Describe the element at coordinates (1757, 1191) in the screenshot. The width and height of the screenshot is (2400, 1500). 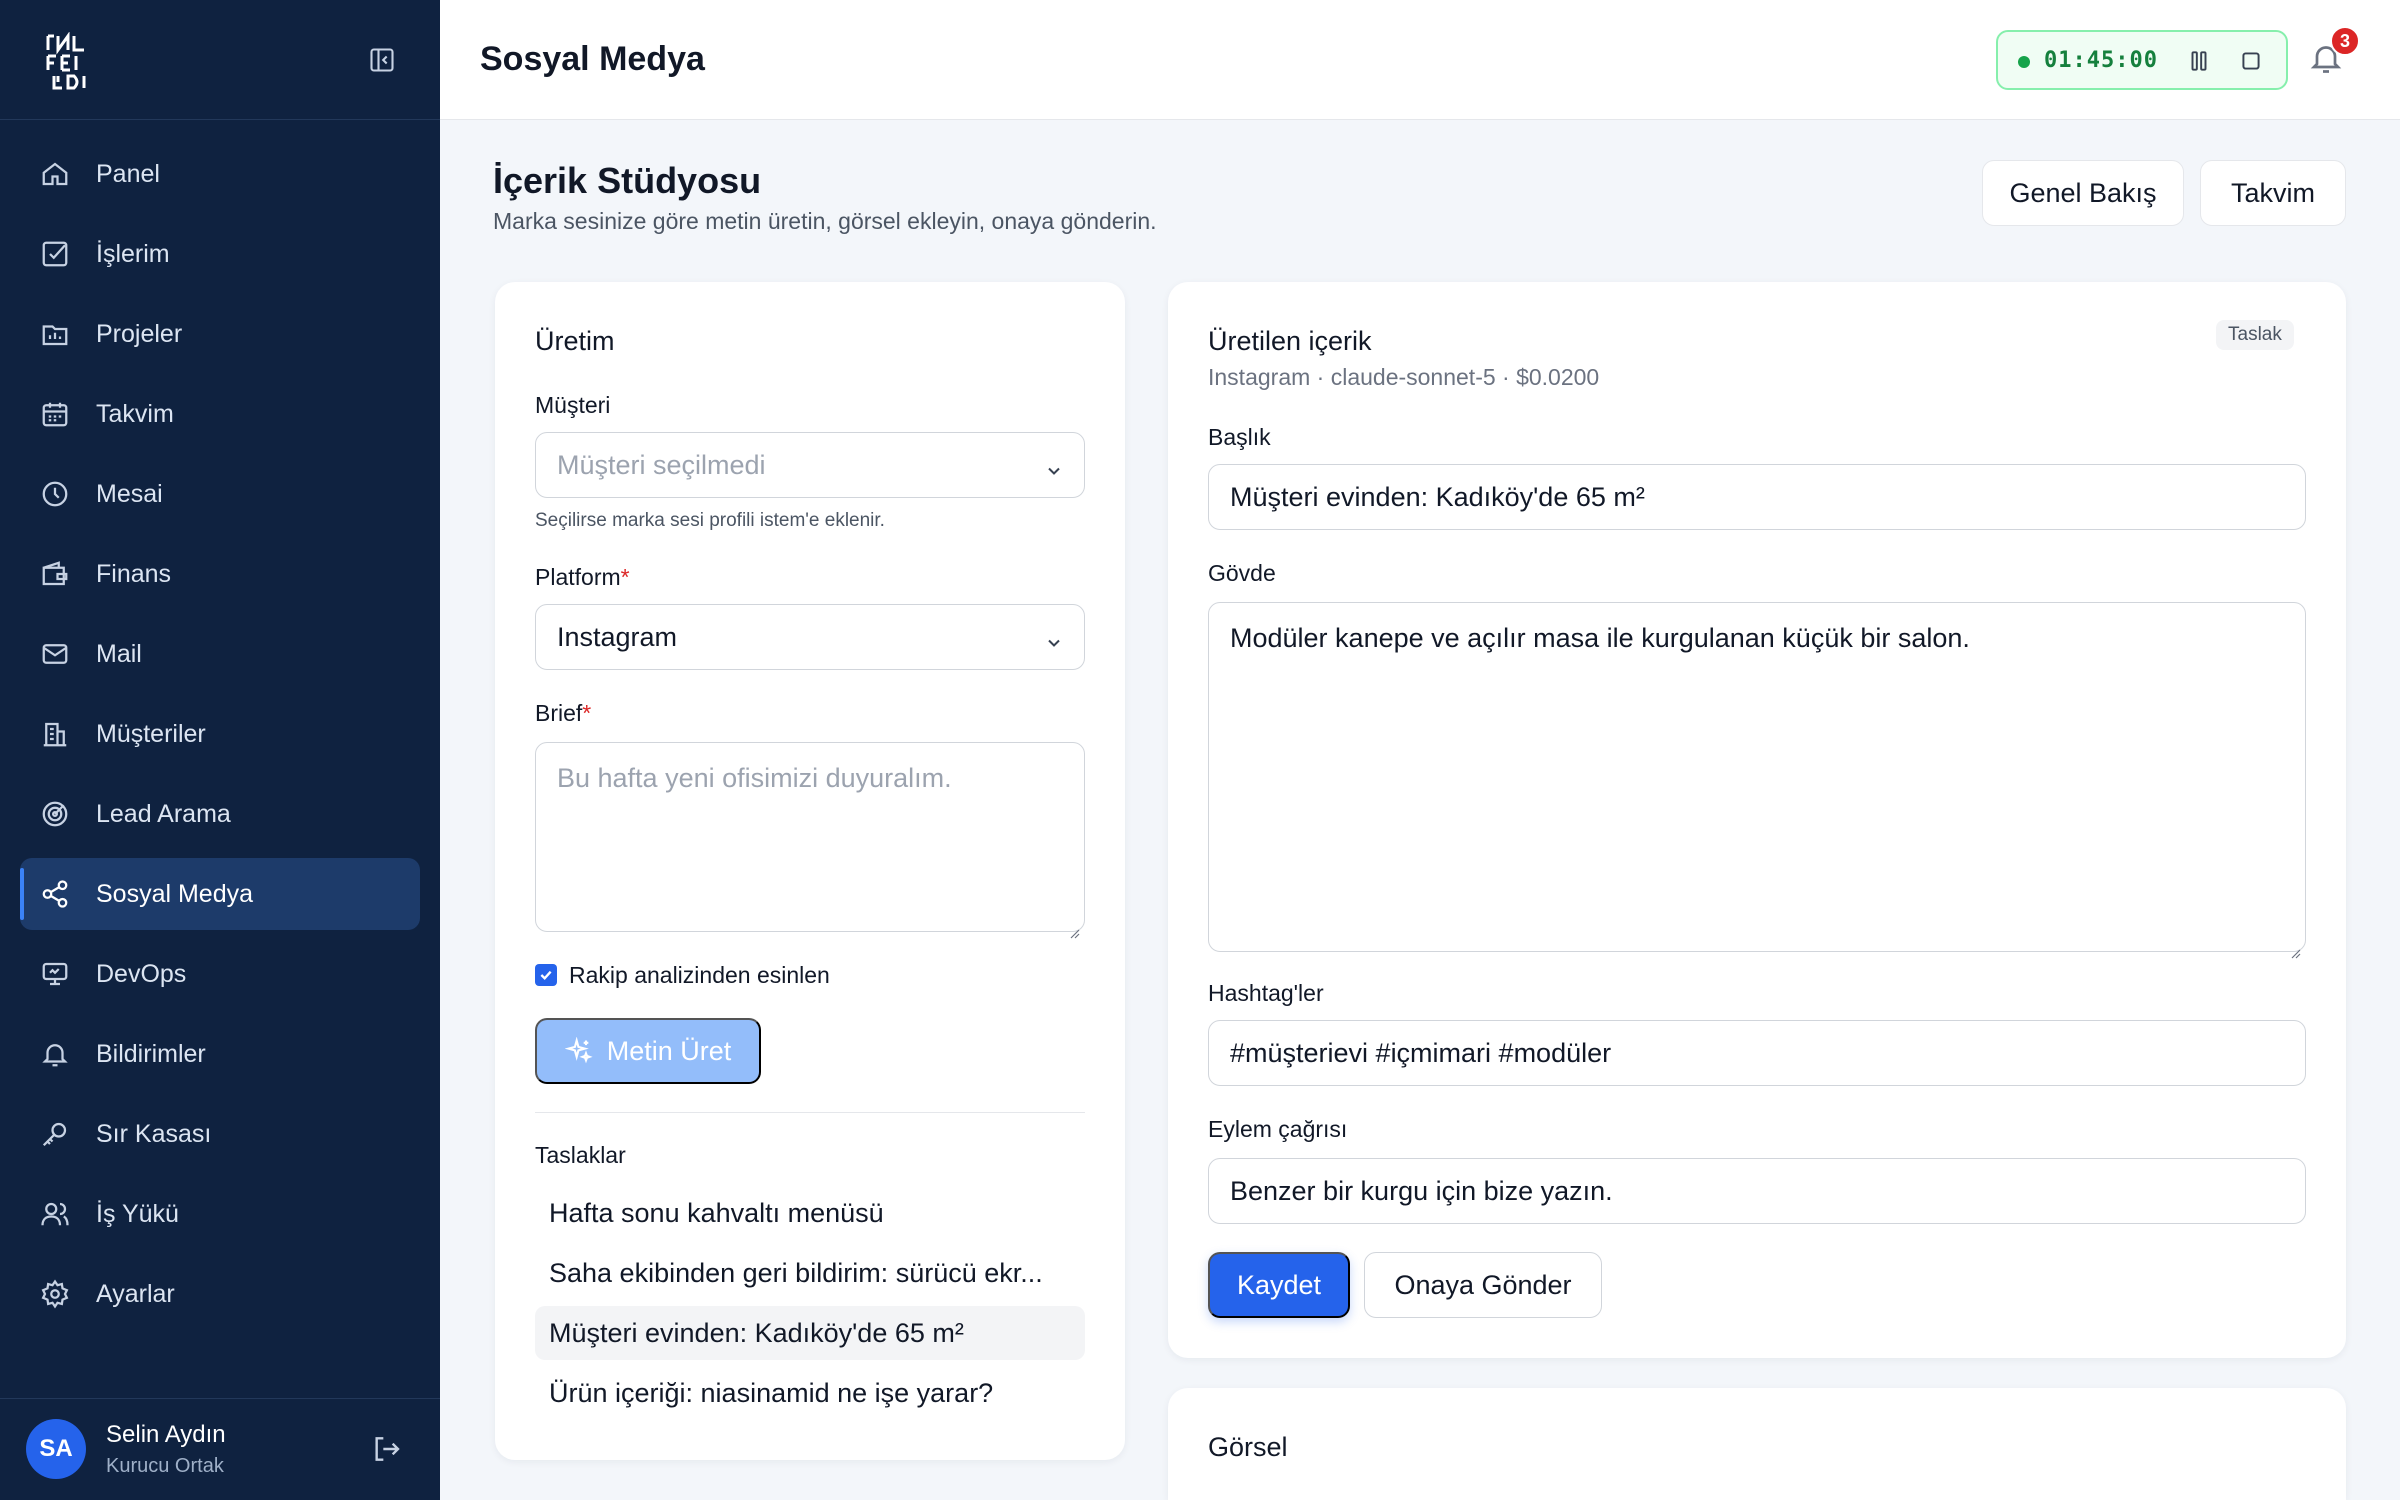
I see `cta-input: Benzer bir kurgu için bize yazın.` at that location.